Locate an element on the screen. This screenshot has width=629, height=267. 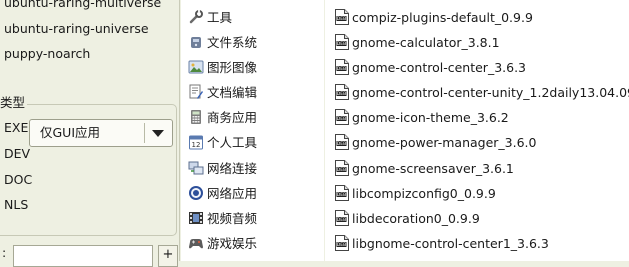
category-label: 个人工具 is located at coordinates (232, 143).